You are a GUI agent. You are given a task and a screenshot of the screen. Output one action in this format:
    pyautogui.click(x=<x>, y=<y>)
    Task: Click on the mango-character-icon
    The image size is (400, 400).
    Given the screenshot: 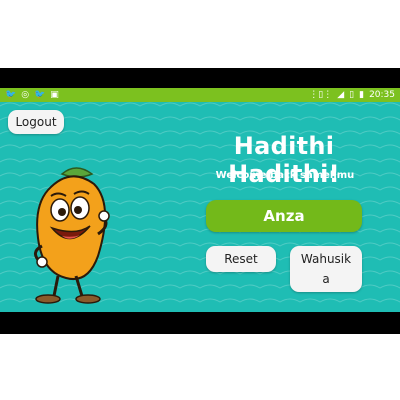 What is the action you would take?
    pyautogui.click(x=72, y=235)
    